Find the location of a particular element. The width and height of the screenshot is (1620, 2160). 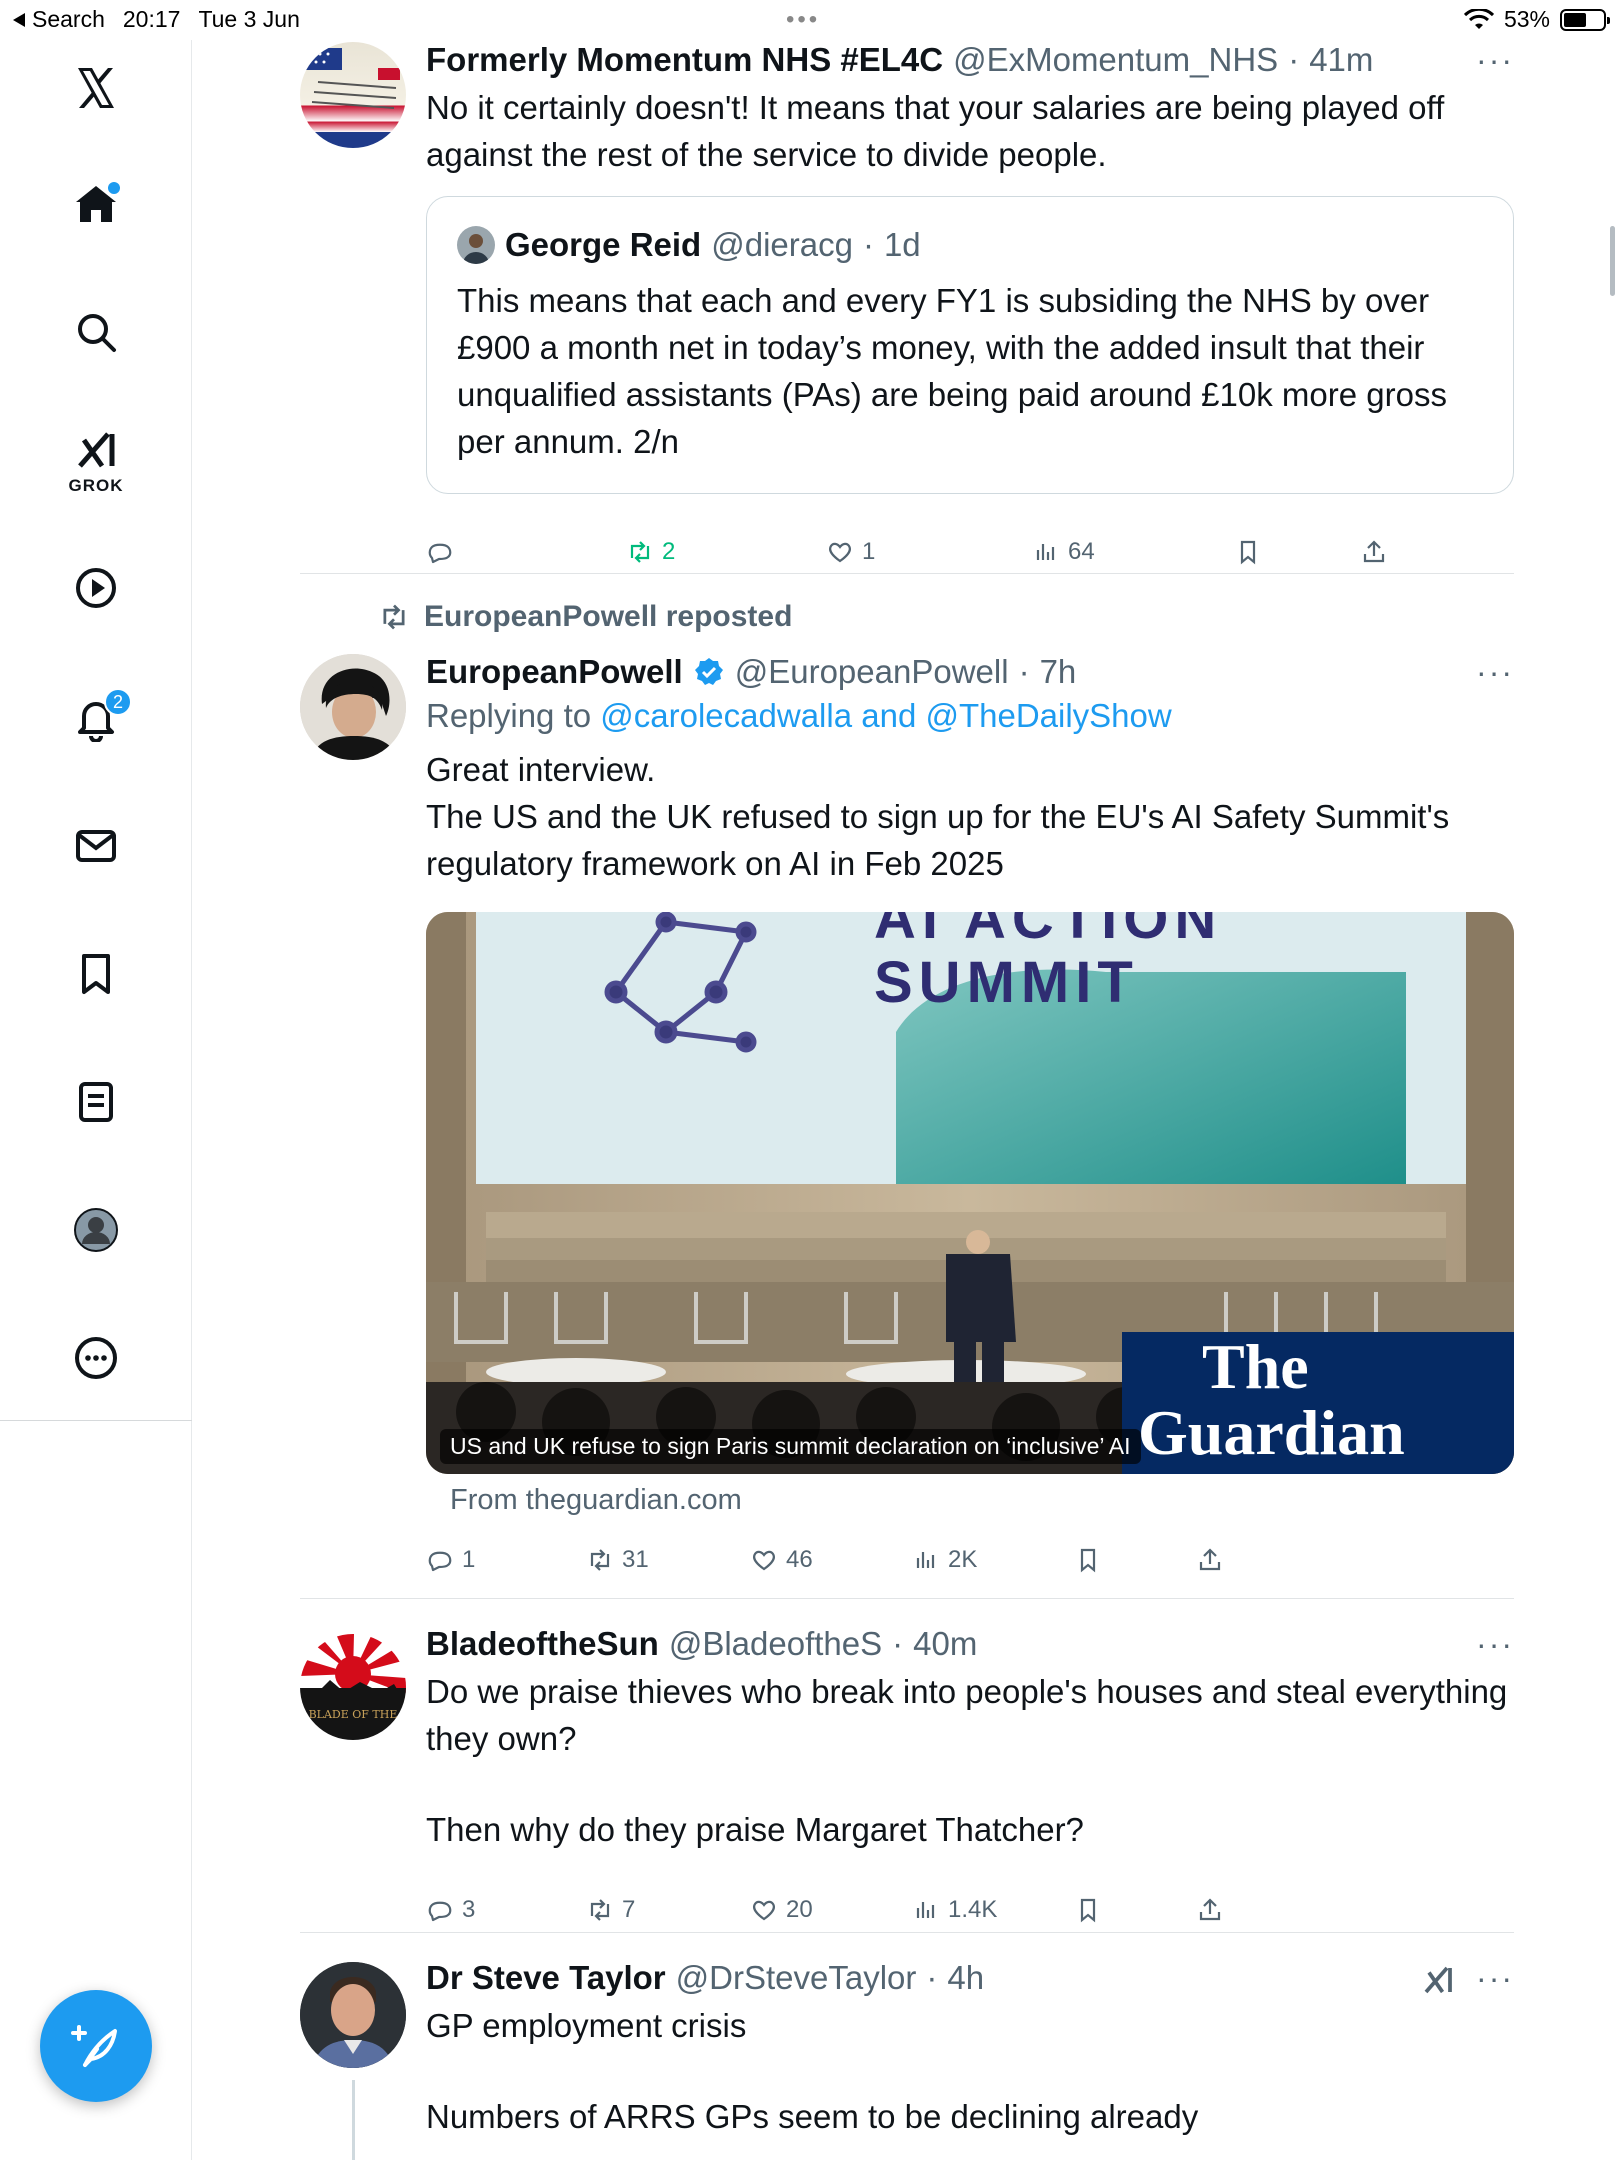

status-date: Tue 3 Jun is located at coordinates (249, 19).